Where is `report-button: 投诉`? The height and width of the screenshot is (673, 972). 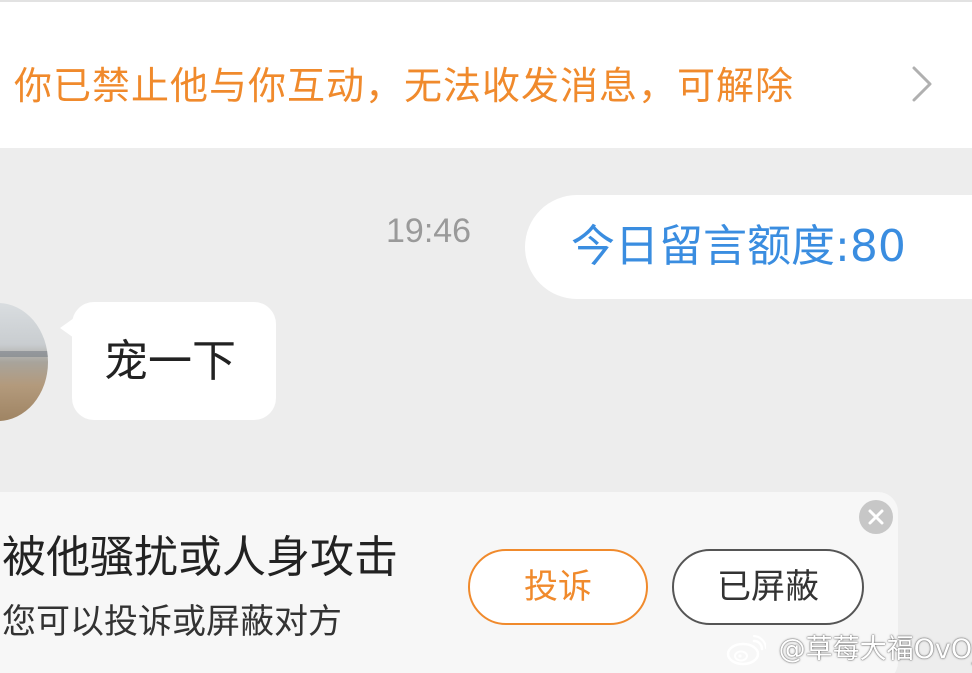 report-button: 投诉 is located at coordinates (558, 587).